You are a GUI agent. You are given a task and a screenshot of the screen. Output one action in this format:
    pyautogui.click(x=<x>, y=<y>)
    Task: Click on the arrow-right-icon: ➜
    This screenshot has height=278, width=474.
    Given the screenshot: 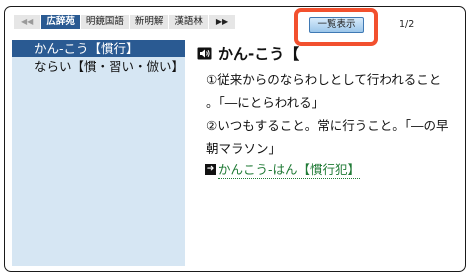 What is the action you would take?
    pyautogui.click(x=210, y=169)
    